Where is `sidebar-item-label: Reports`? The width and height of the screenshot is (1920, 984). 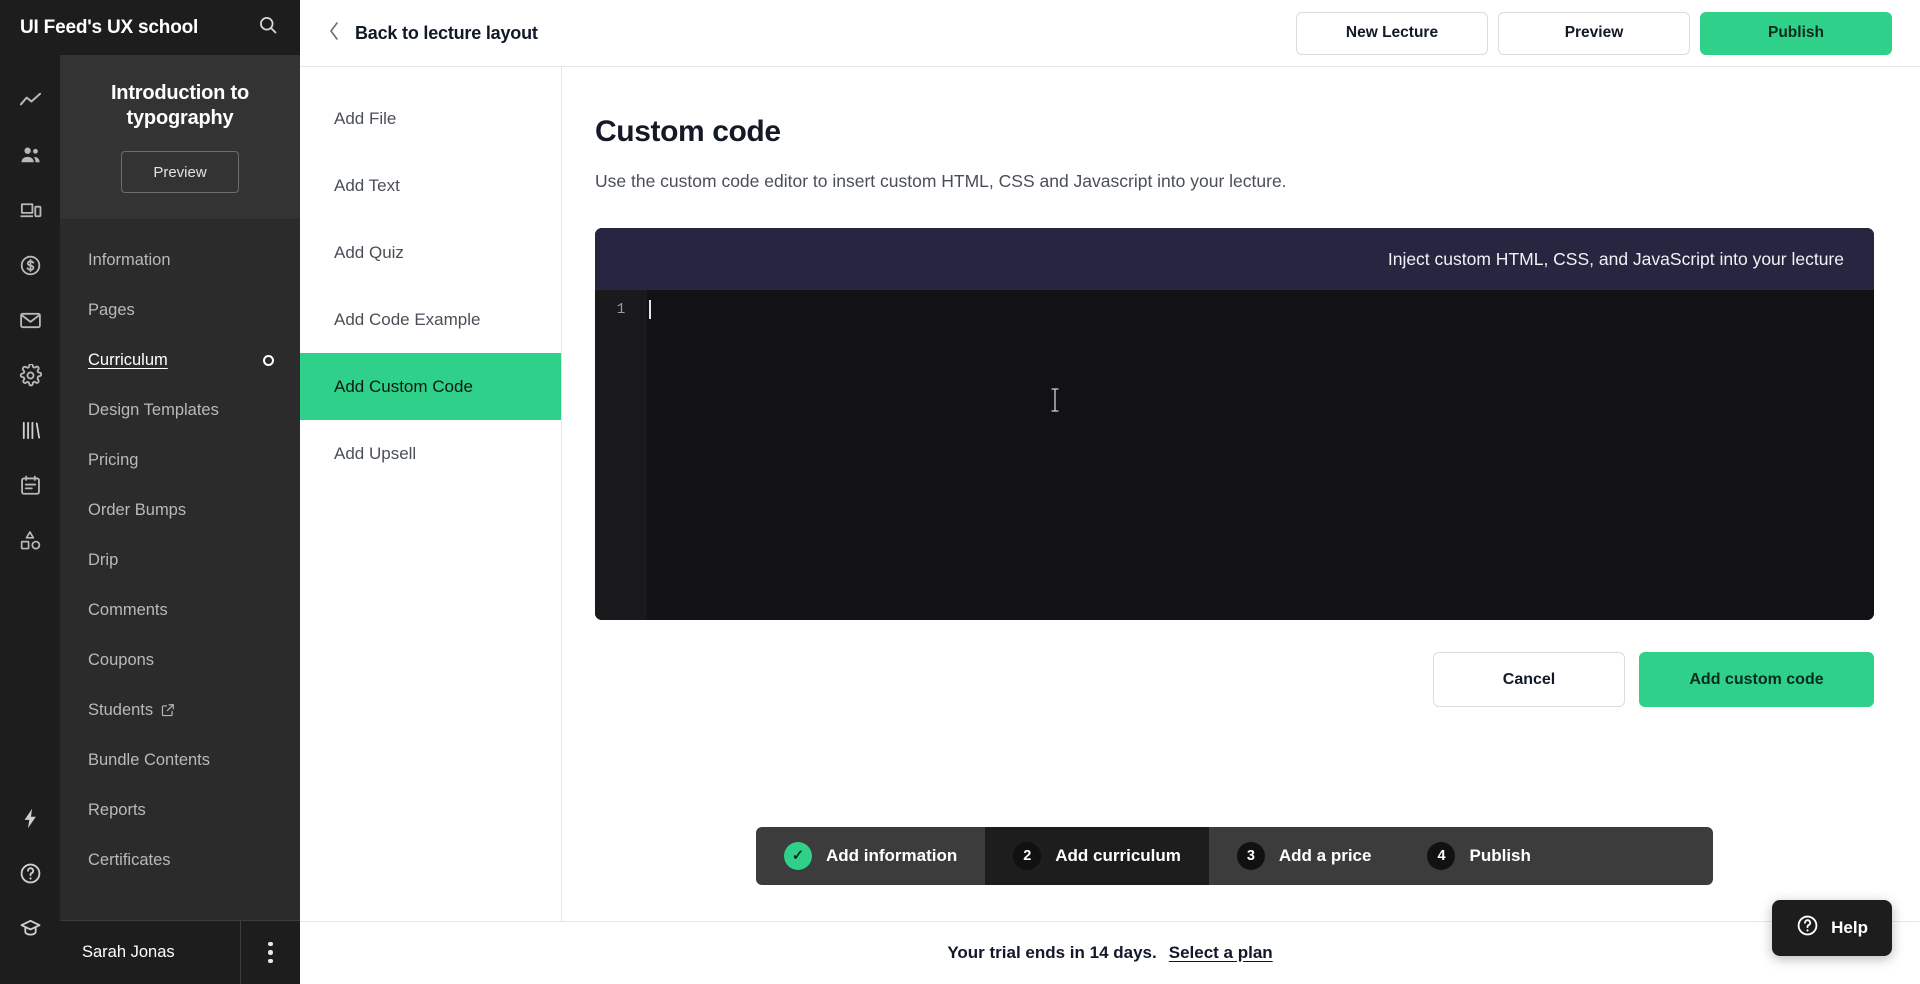 sidebar-item-label: Reports is located at coordinates (117, 809).